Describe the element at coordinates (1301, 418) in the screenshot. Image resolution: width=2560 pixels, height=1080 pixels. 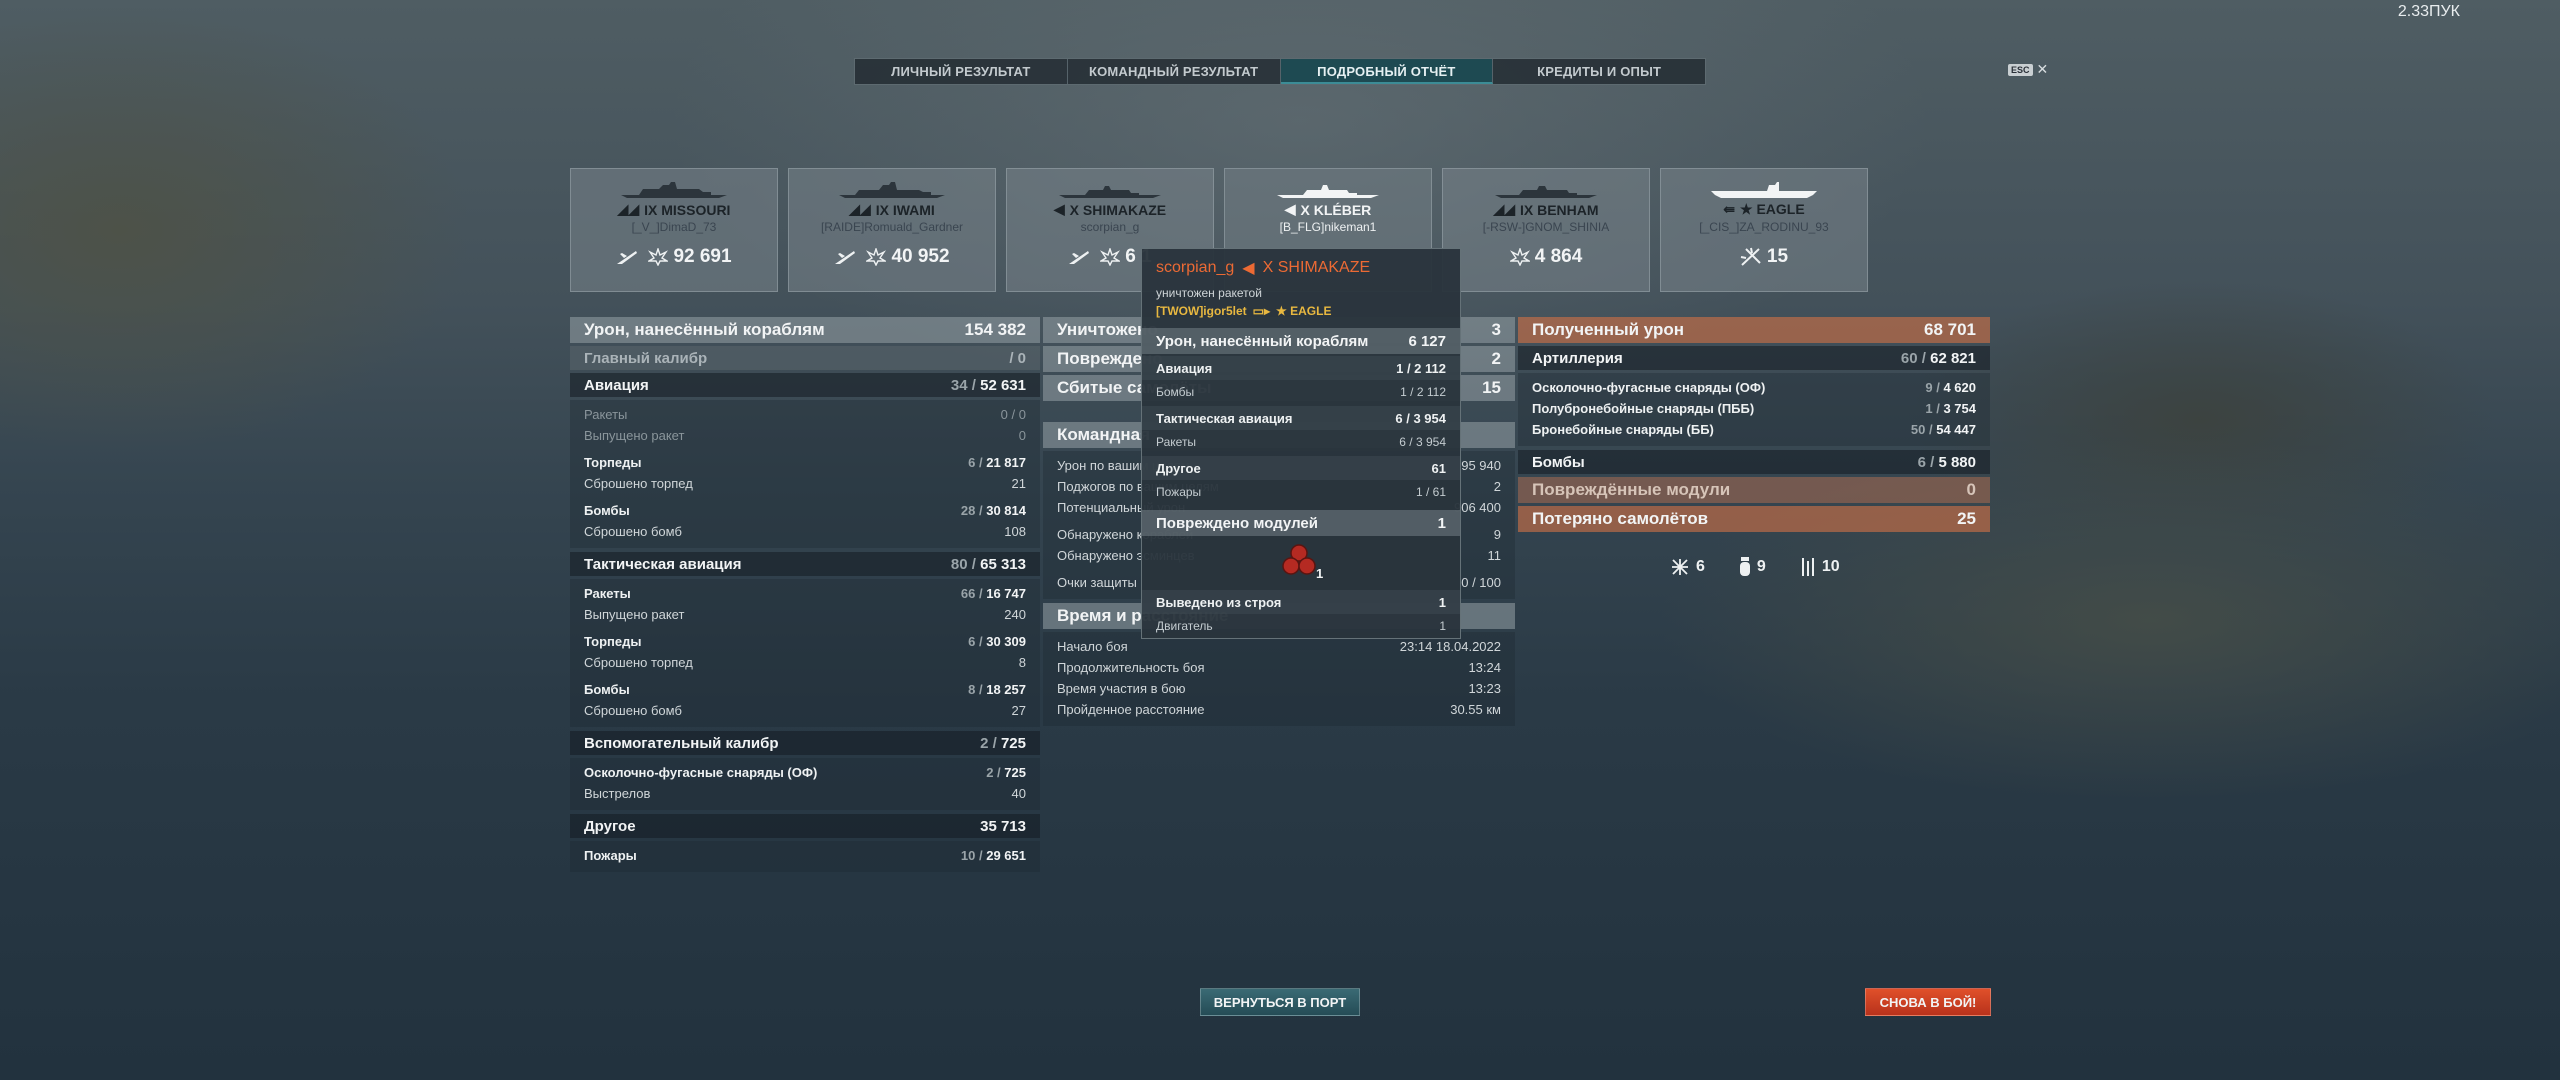
I see `tooltip-tactical: Тактическая авиация 6 / 3 954` at that location.